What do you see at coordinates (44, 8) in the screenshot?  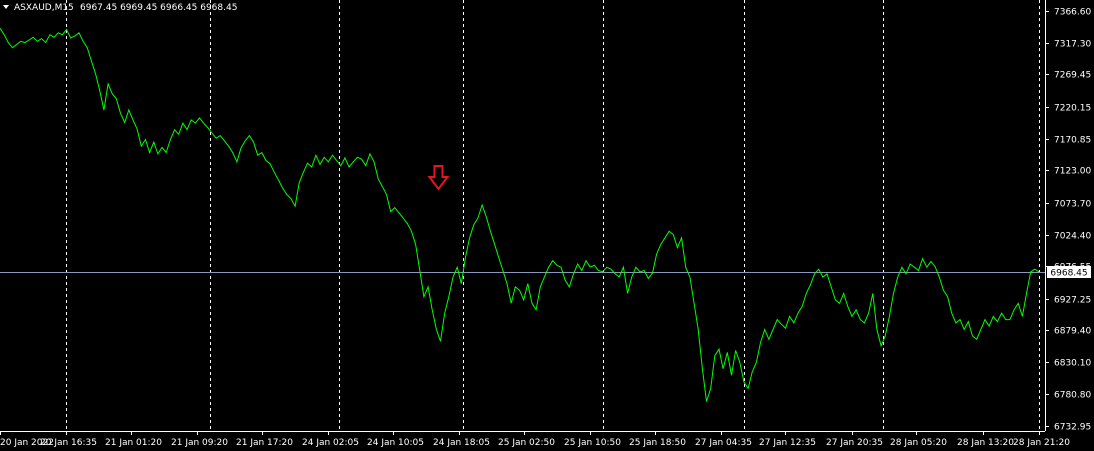 I see `symbol-label: ASXAUD,M15` at bounding box center [44, 8].